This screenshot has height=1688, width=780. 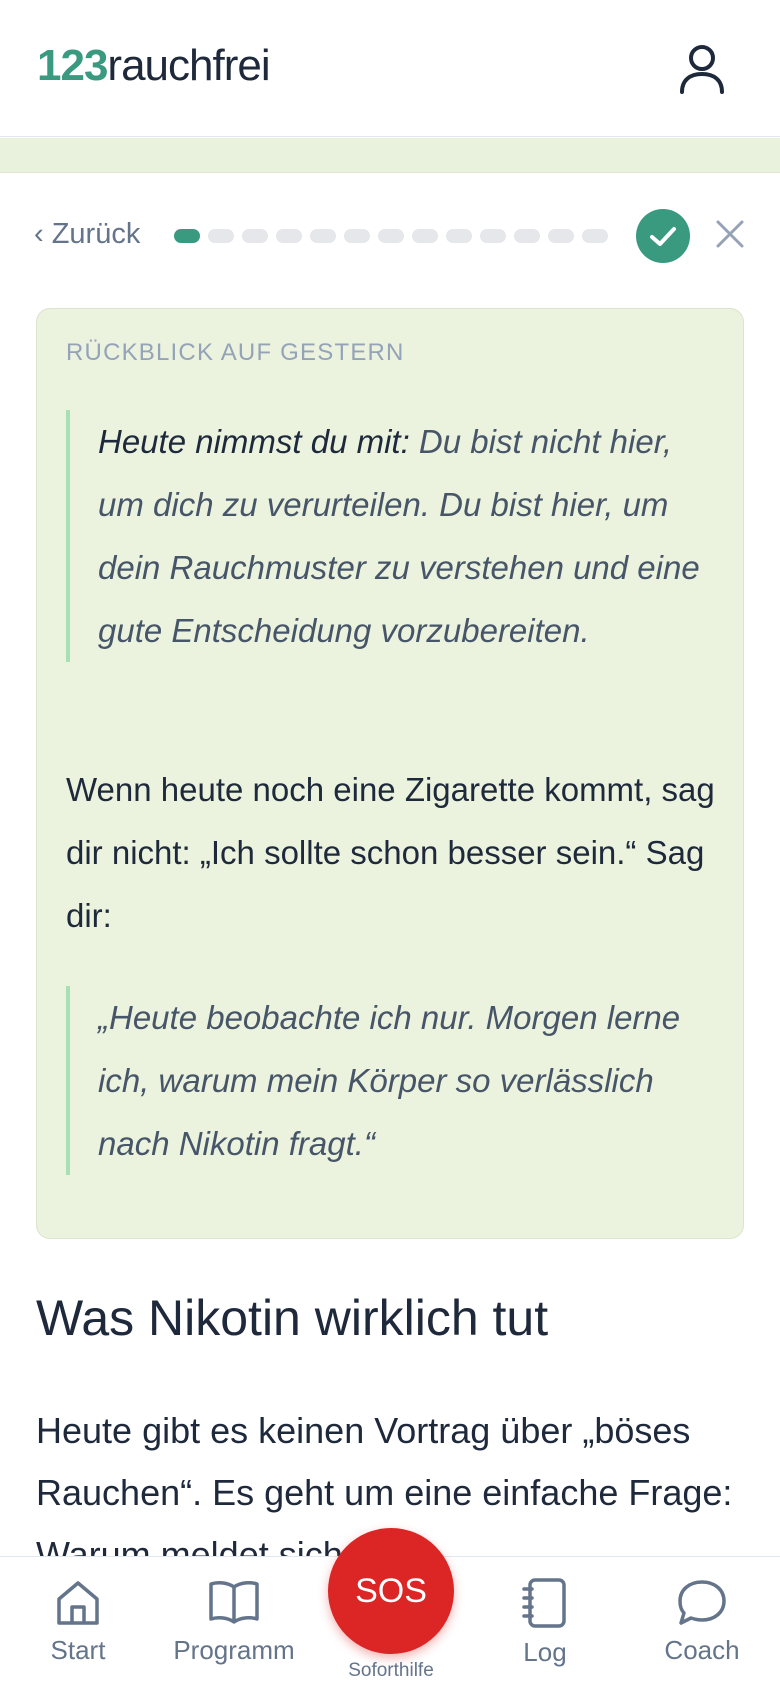 What do you see at coordinates (391, 1670) in the screenshot?
I see `sos-sublabel: Soforthilfe` at bounding box center [391, 1670].